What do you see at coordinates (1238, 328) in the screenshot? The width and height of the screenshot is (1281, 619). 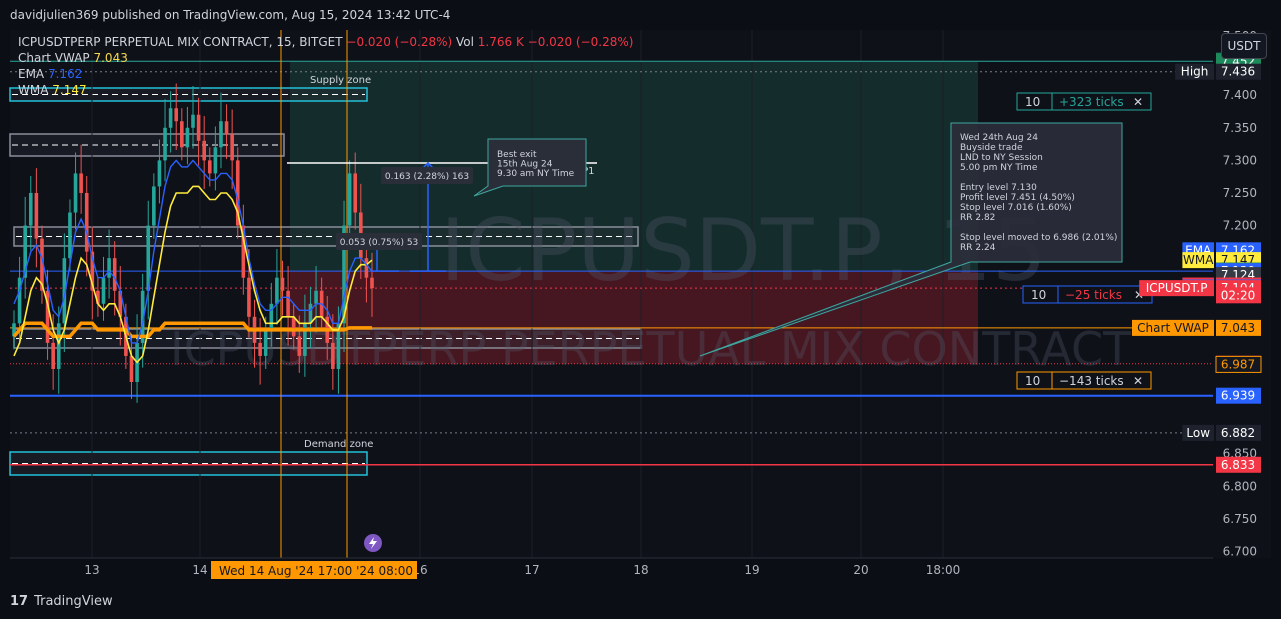 I see `price-badge-value: 7.043` at bounding box center [1238, 328].